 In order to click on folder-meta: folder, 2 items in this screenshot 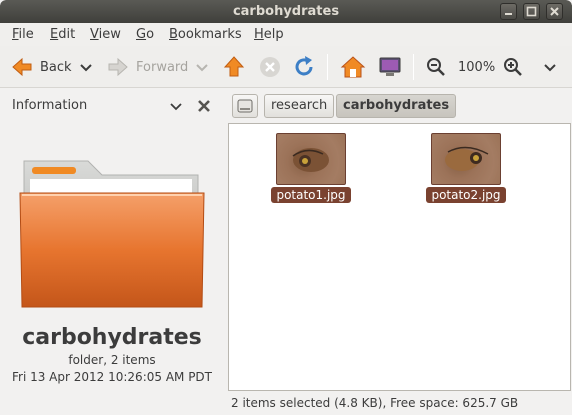, I will do `click(112, 360)`.